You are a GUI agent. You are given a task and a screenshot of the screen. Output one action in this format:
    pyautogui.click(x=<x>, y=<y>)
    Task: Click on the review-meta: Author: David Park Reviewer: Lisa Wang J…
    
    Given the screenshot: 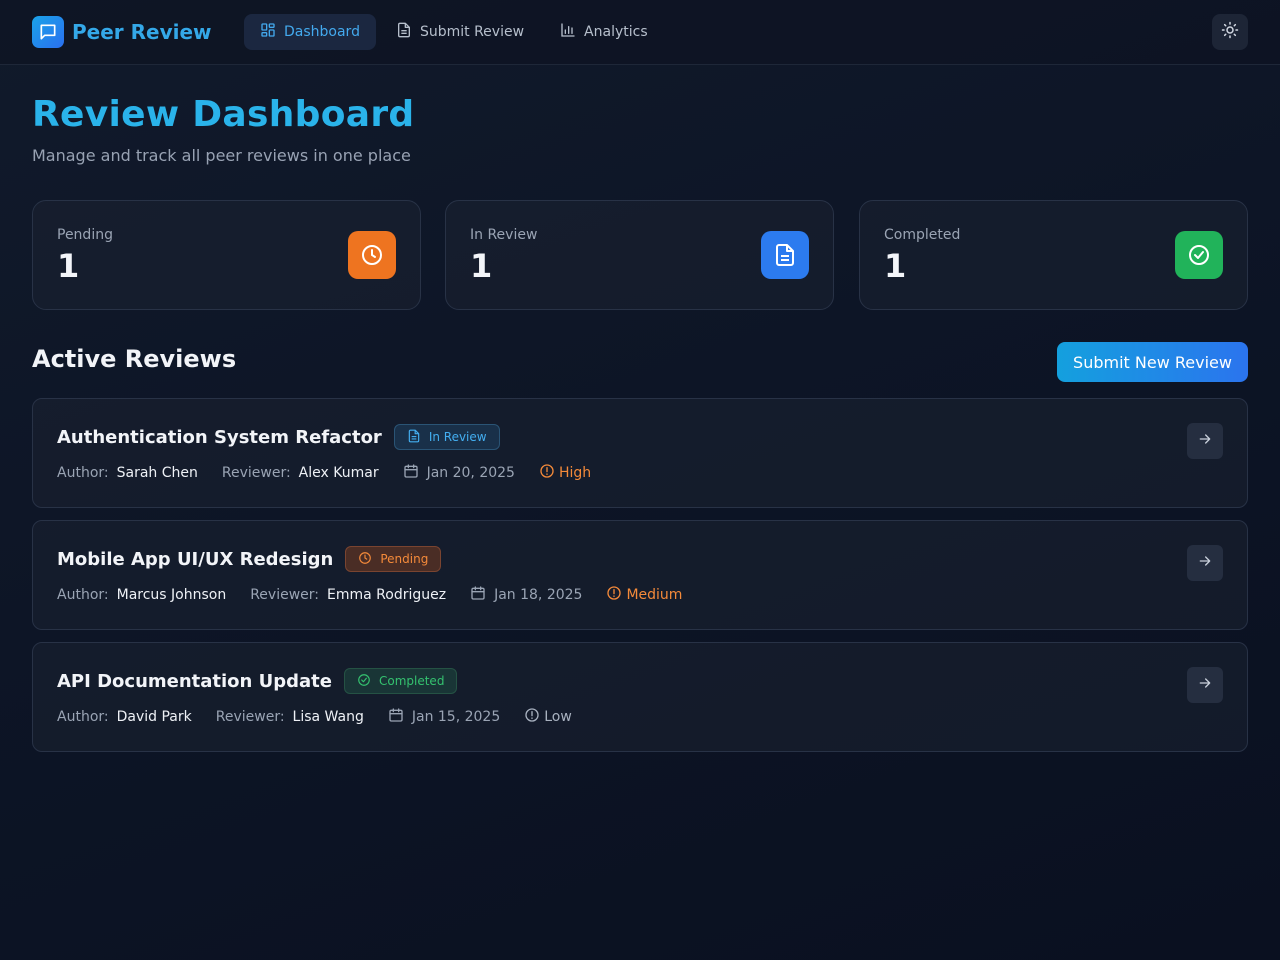 What is the action you would take?
    pyautogui.click(x=314, y=717)
    